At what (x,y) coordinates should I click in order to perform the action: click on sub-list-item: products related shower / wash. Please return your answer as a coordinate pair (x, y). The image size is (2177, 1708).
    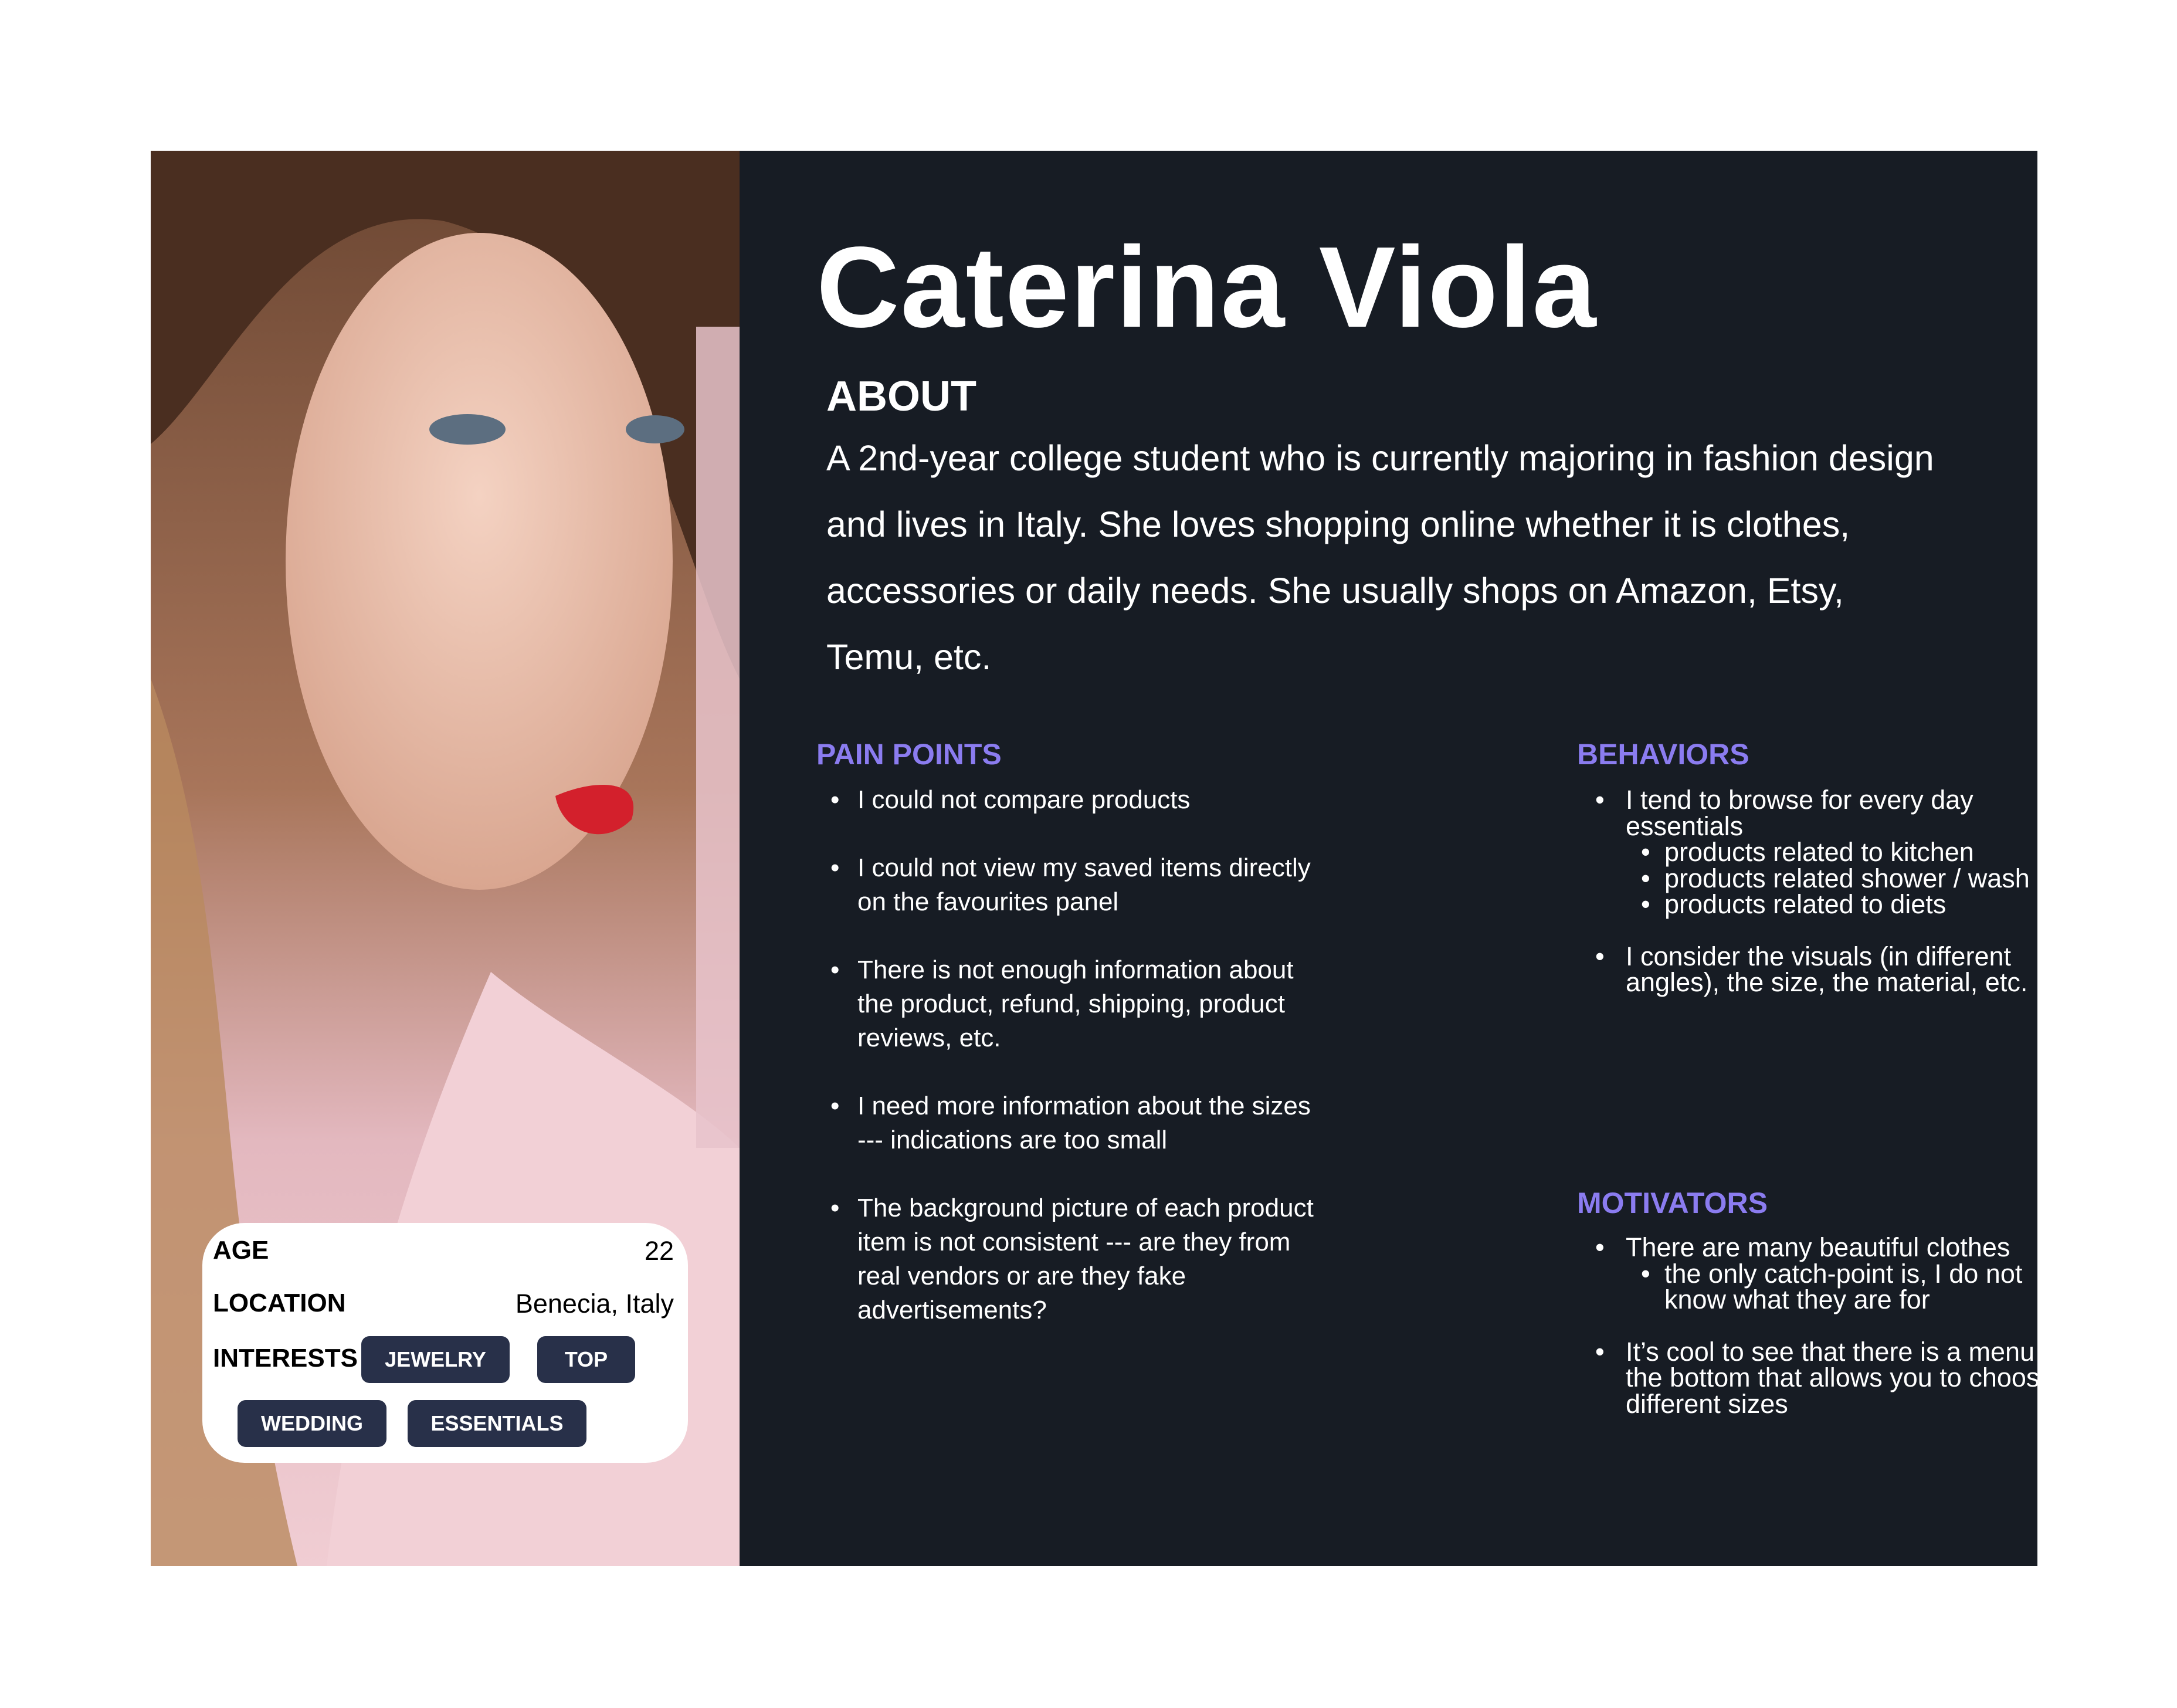
    Looking at the image, I should click on (1857, 878).